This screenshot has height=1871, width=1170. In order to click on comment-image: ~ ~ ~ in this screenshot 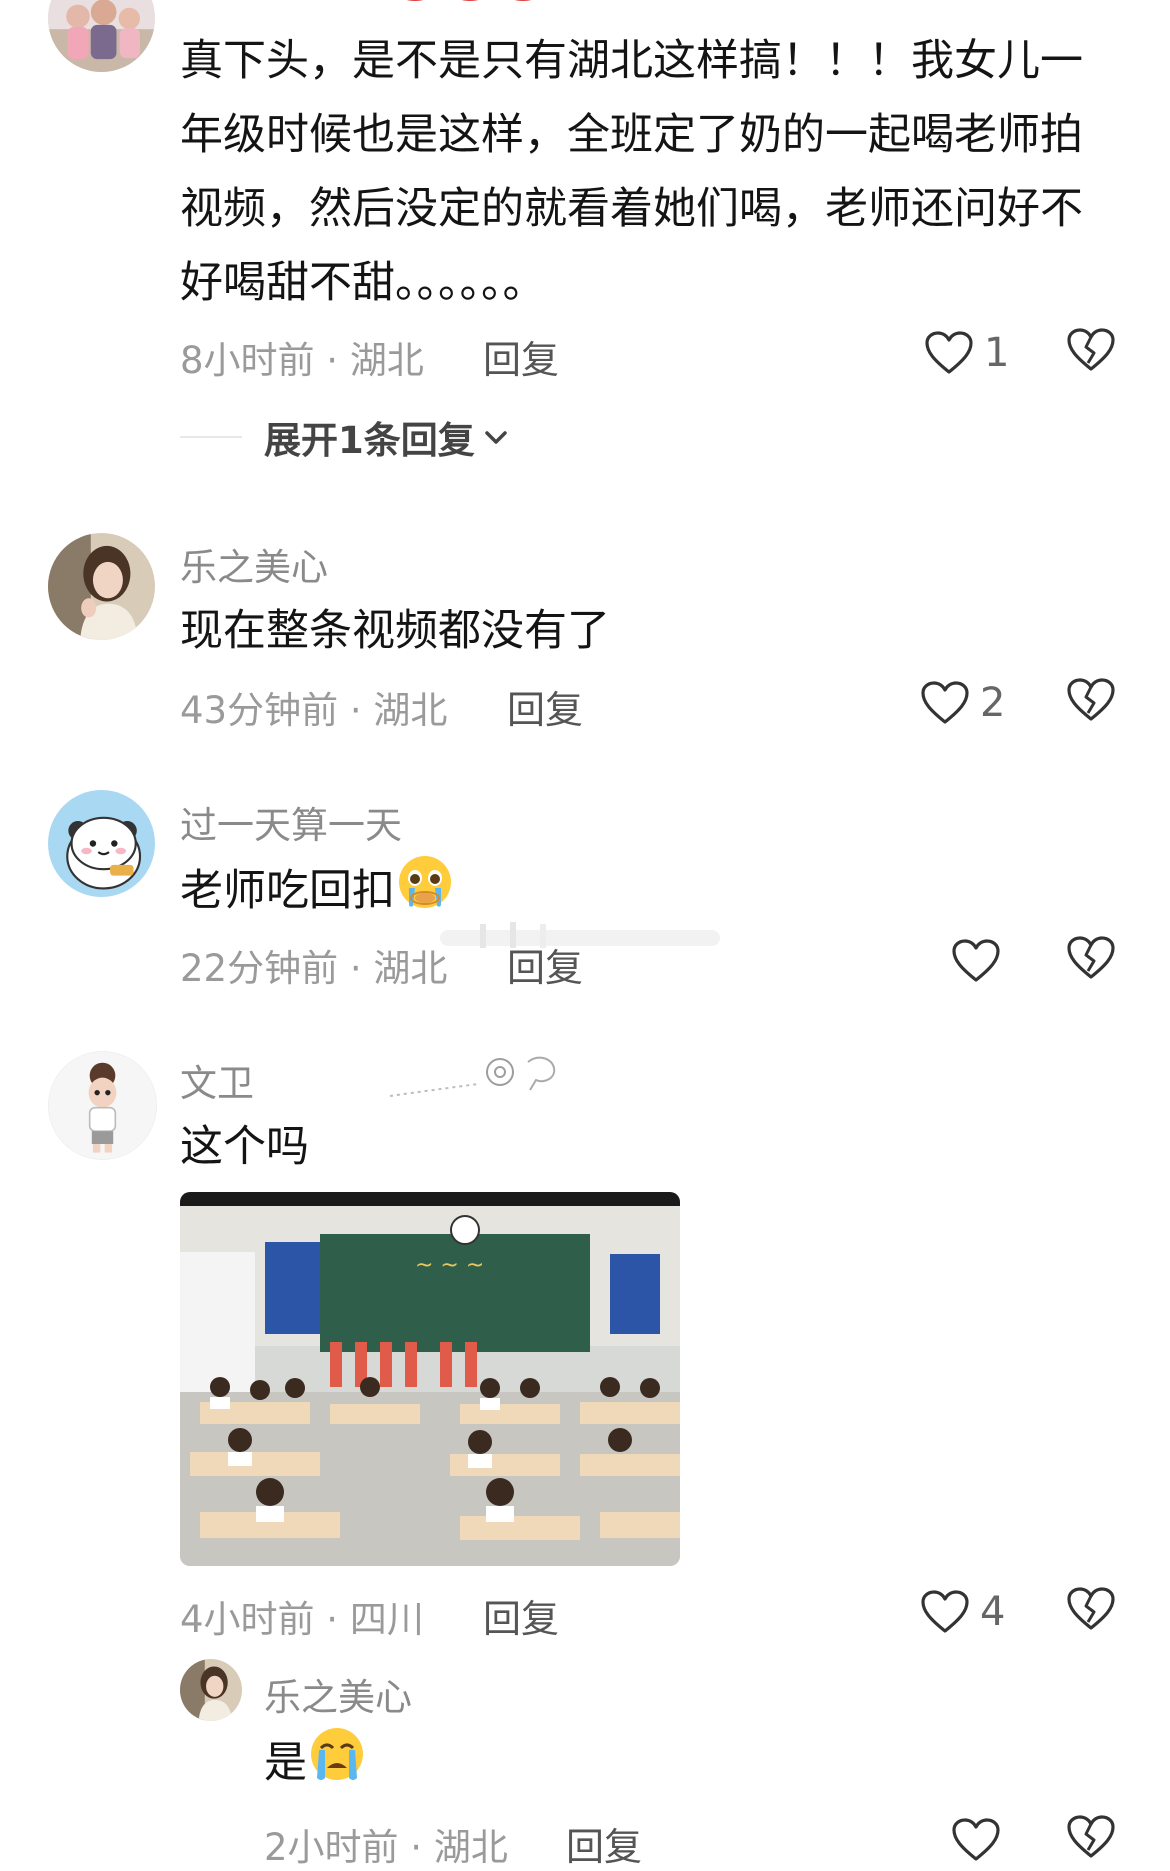, I will do `click(430, 1379)`.